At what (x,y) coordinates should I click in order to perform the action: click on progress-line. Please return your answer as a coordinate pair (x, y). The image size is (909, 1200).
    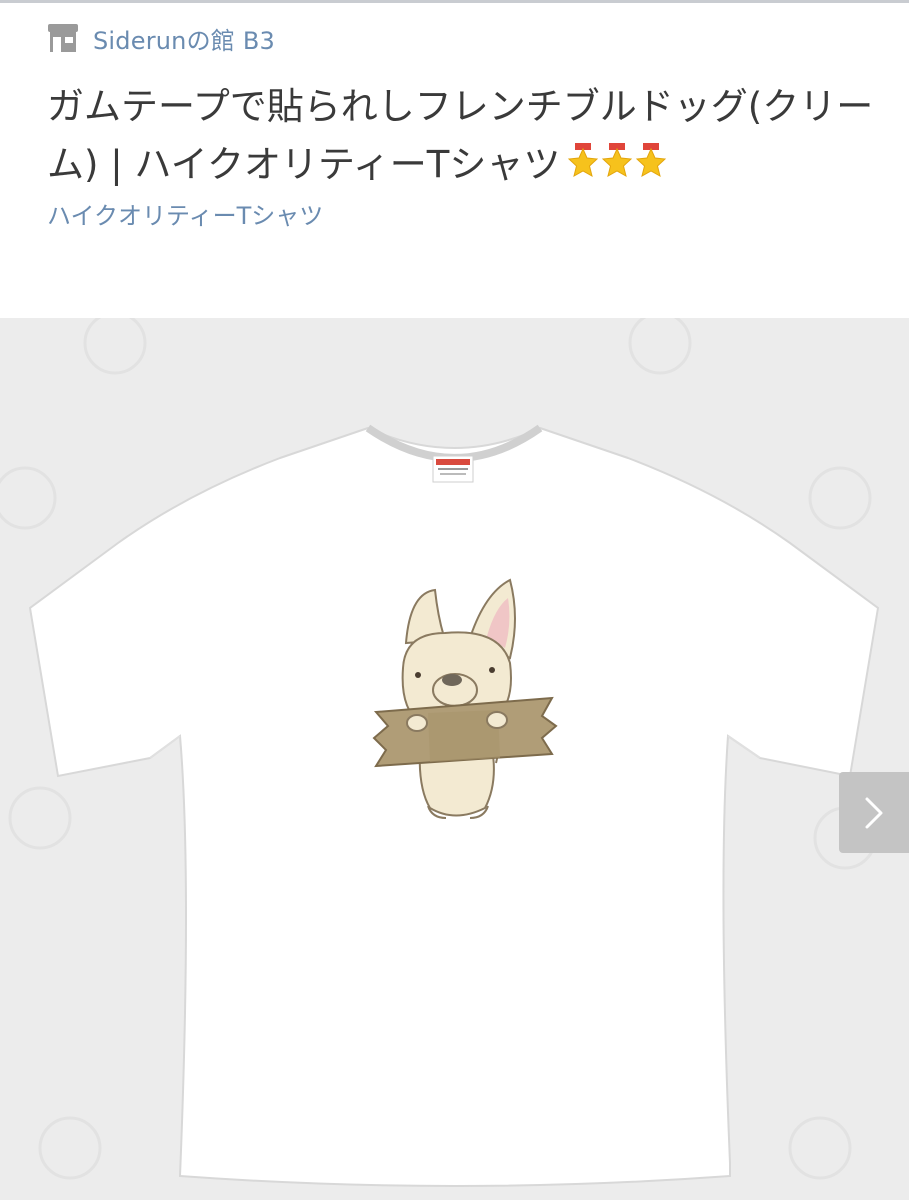
    Looking at the image, I should click on (454, 1).